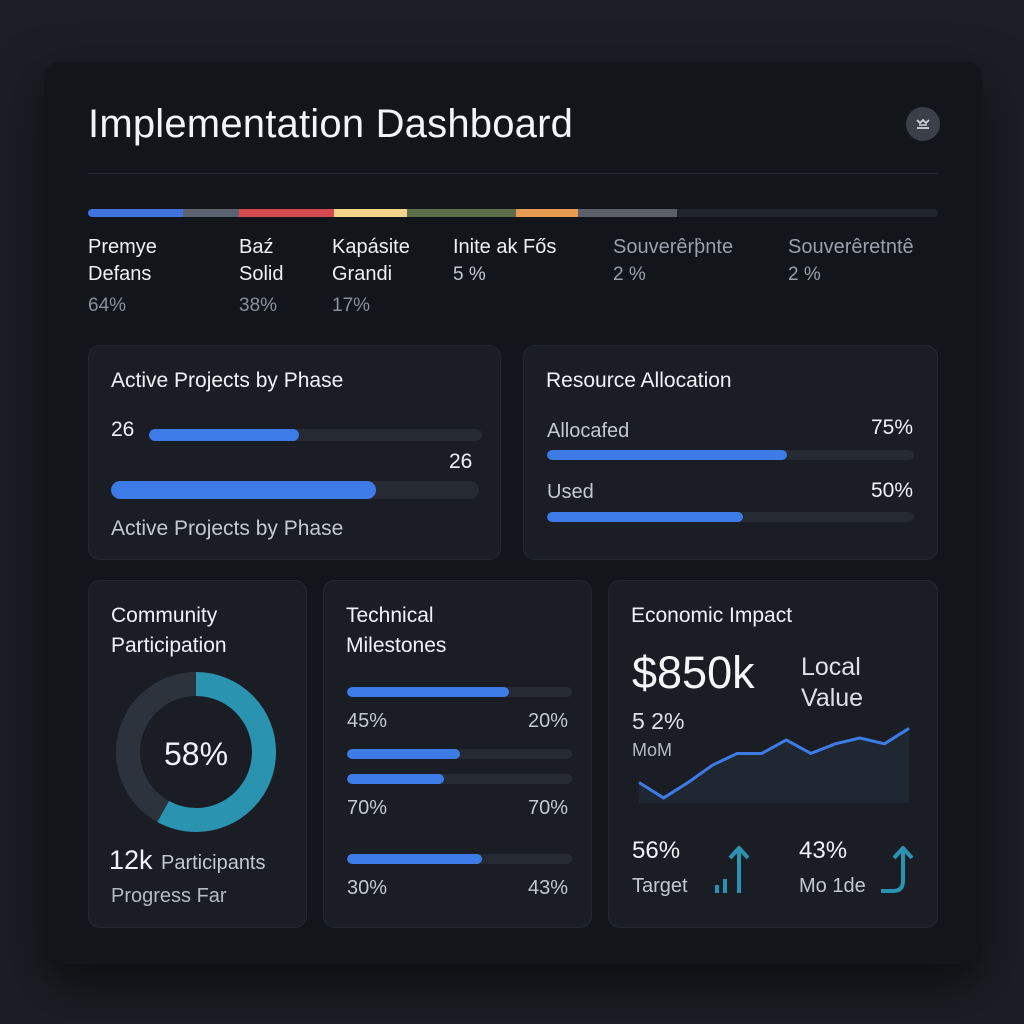  I want to click on card-footer: Active Projects by Phase, so click(227, 528).